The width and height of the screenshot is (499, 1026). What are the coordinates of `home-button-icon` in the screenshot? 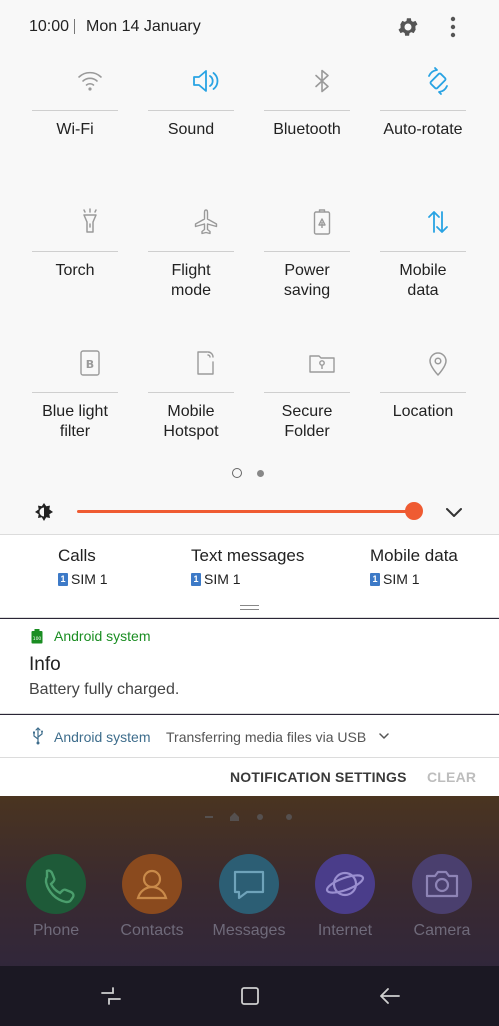 It's located at (250, 996).